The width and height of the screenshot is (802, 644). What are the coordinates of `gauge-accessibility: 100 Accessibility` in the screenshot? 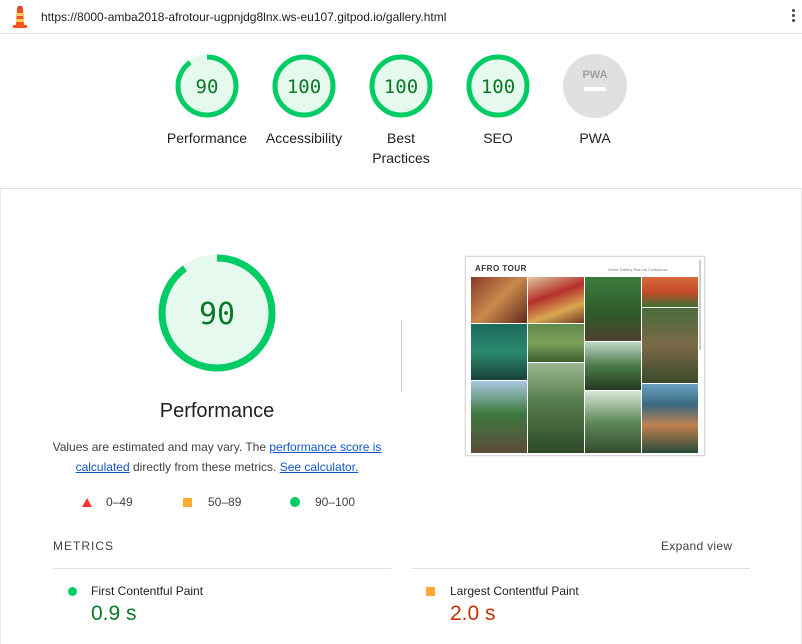 It's located at (304, 100).